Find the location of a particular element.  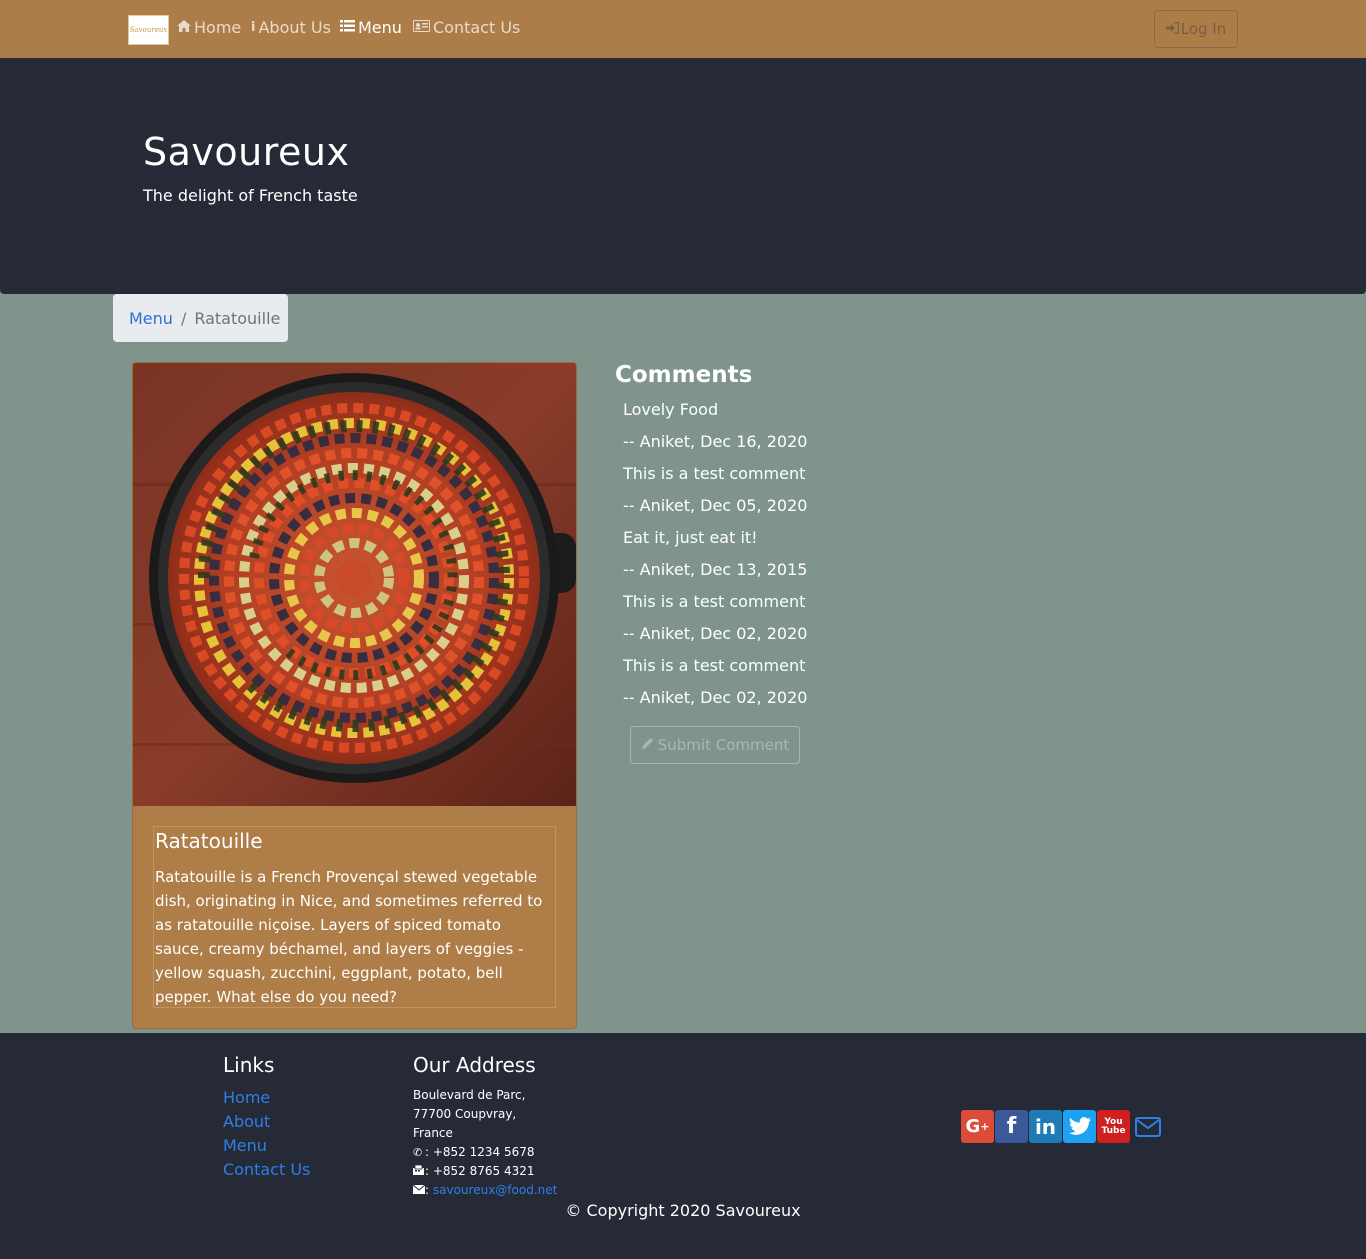

breadcrumb: Menu / Ratatouille is located at coordinates (200, 318).